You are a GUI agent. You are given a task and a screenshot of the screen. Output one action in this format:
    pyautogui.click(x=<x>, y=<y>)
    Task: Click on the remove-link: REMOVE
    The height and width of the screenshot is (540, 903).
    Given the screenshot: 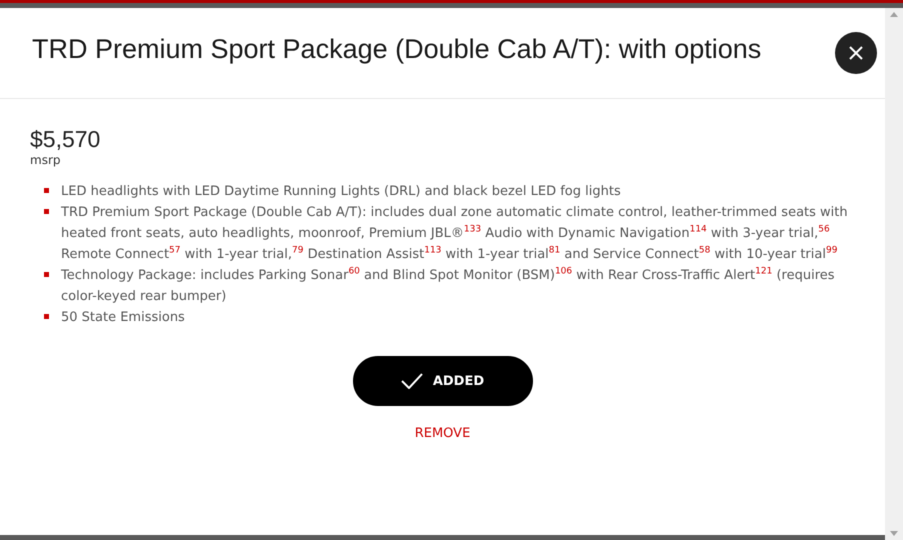 What is the action you would take?
    pyautogui.click(x=442, y=433)
    